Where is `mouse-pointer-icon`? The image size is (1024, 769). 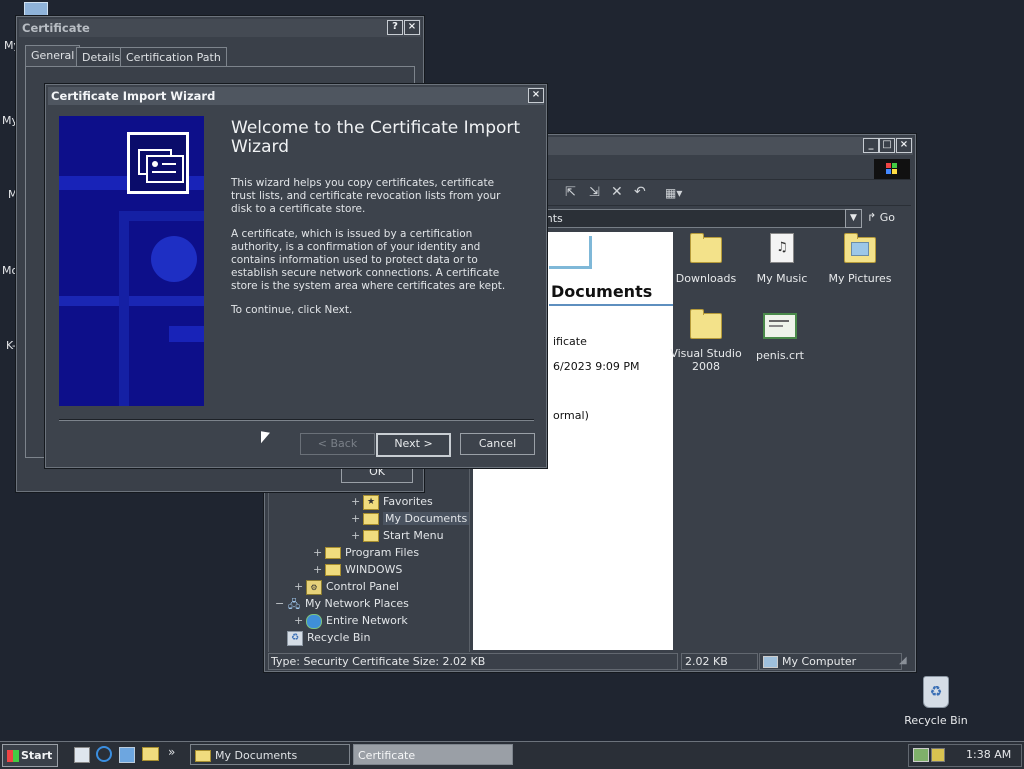
mouse-pointer-icon is located at coordinates (265, 438).